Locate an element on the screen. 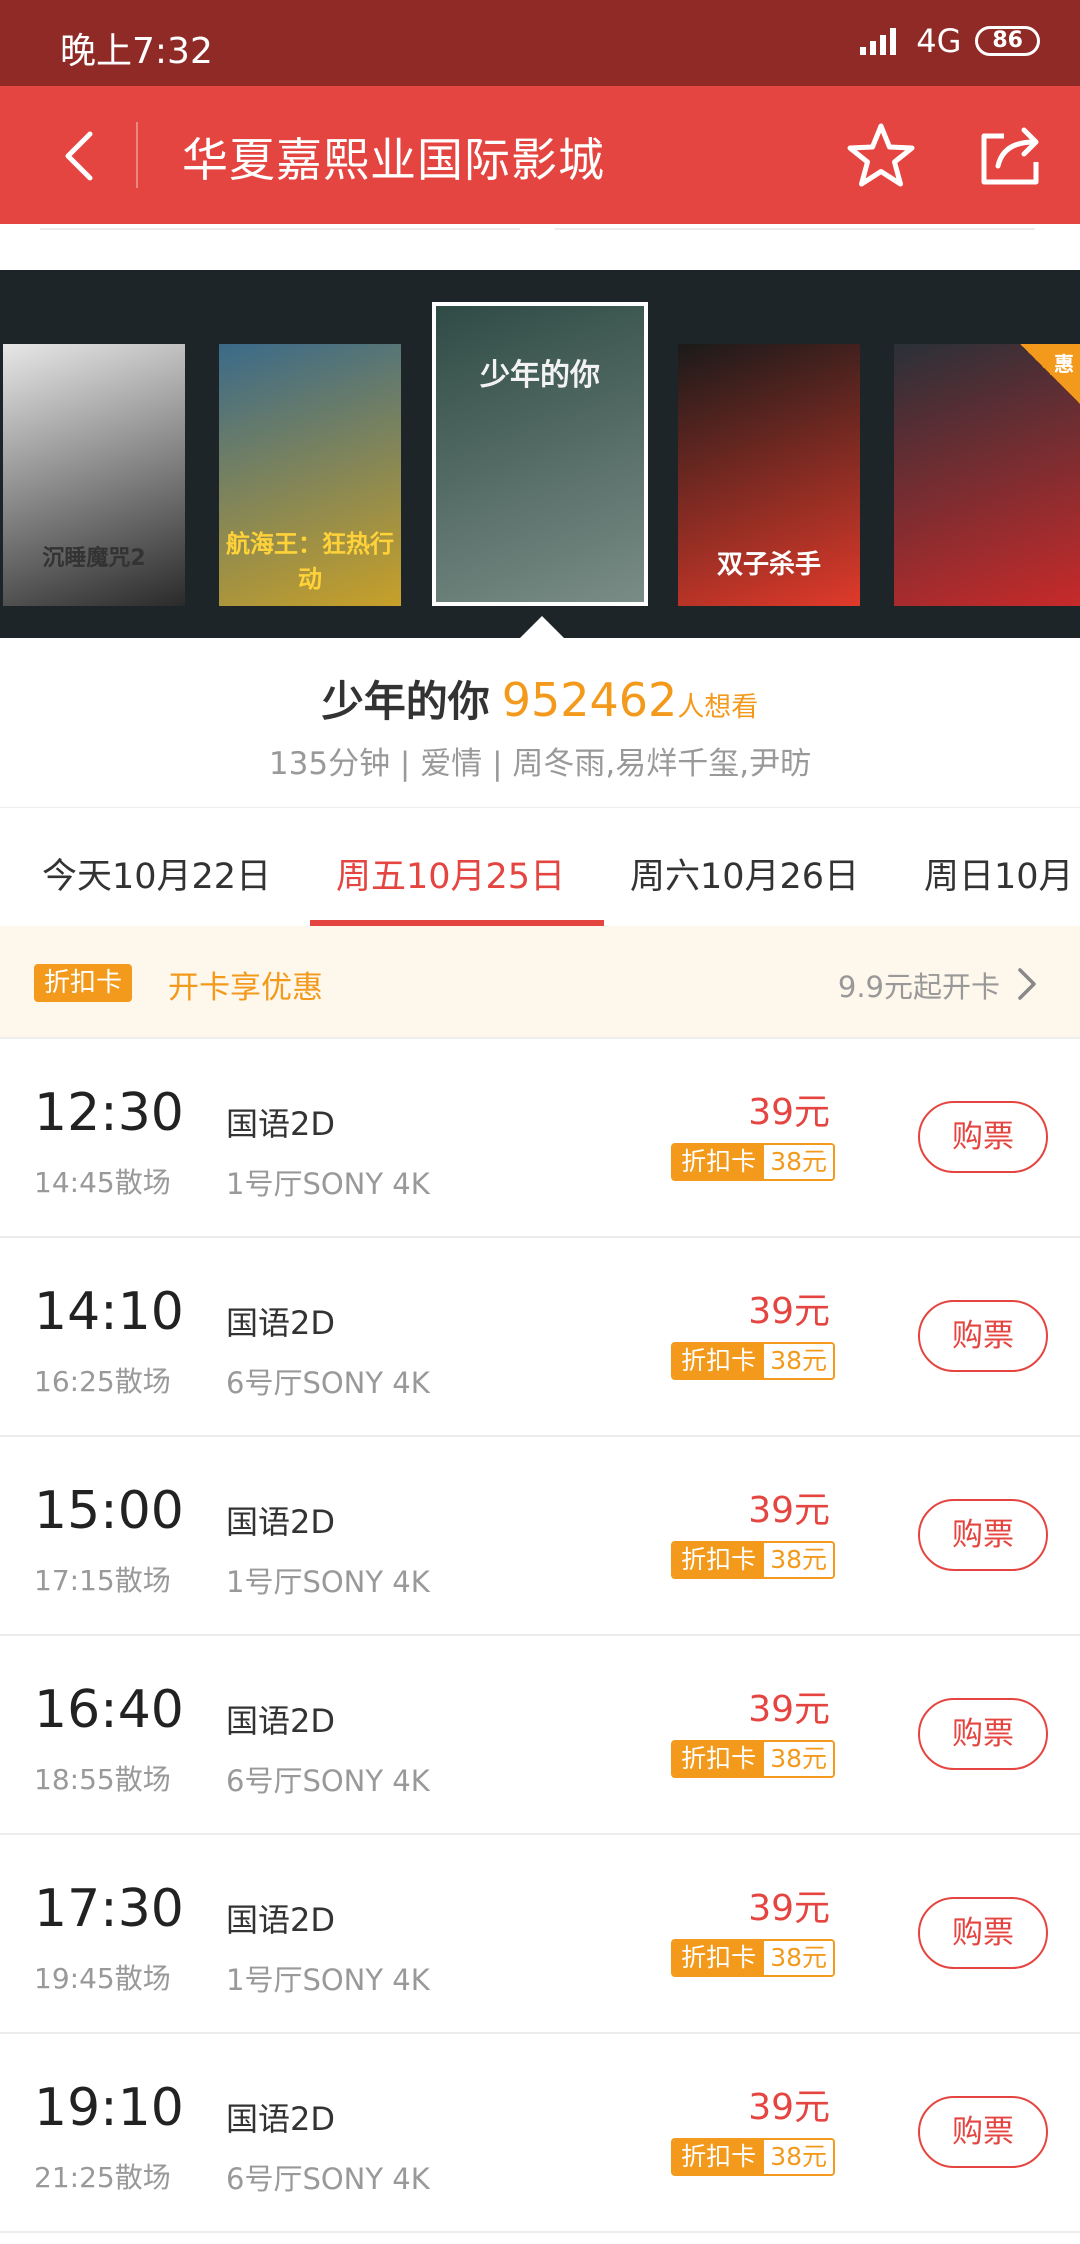  battery-icon: 86 is located at coordinates (1007, 41).